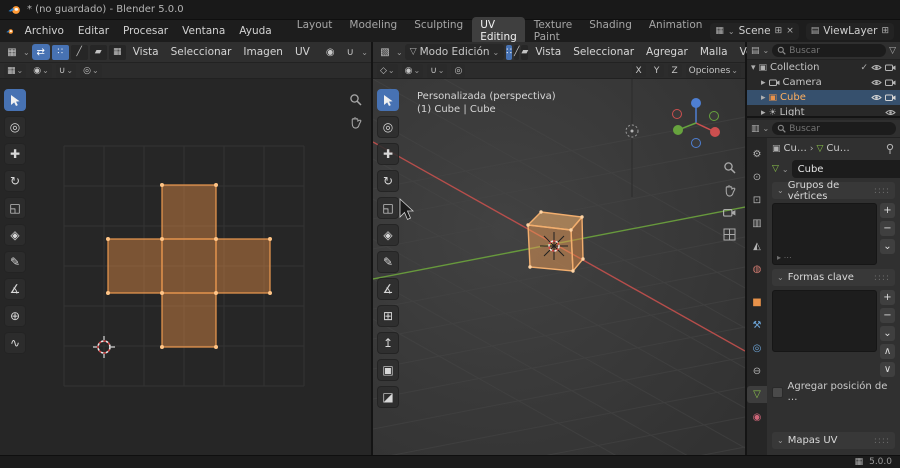  Describe the element at coordinates (66, 70) in the screenshot. I see `uv-snapping-button: ∪ ⌄` at that location.